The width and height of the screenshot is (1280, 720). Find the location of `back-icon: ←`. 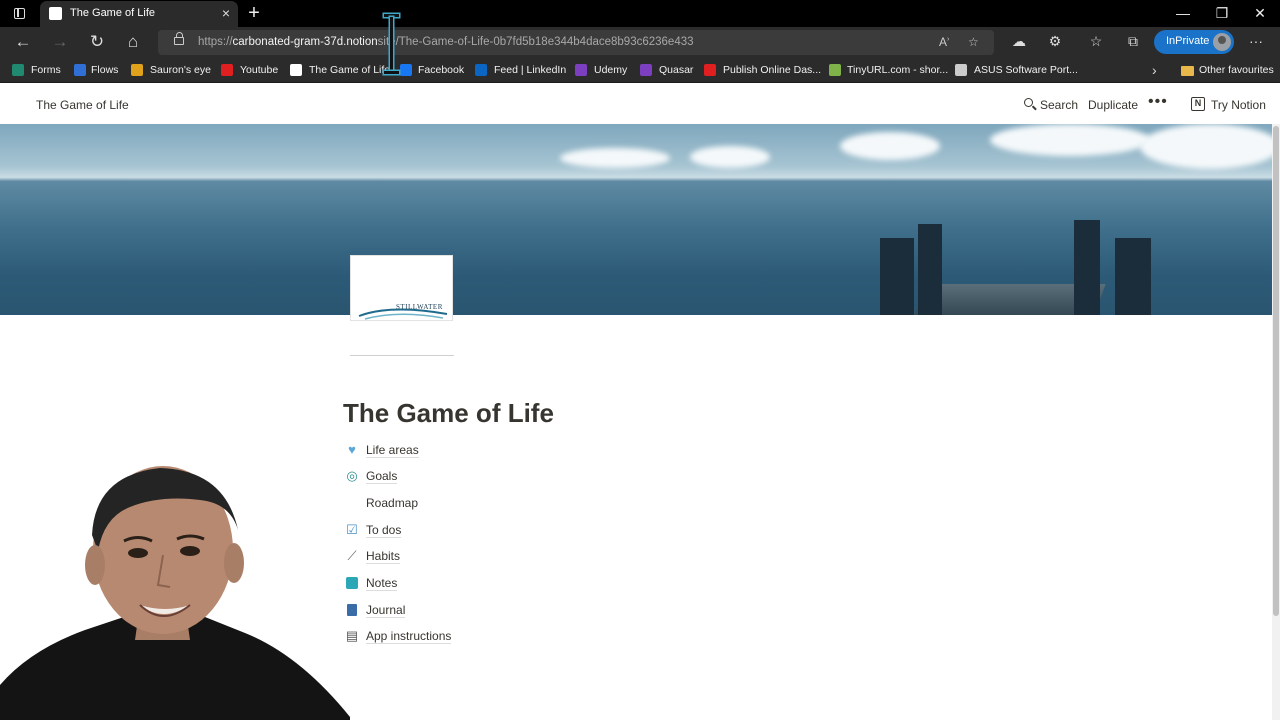

back-icon: ← is located at coordinates (23, 42).